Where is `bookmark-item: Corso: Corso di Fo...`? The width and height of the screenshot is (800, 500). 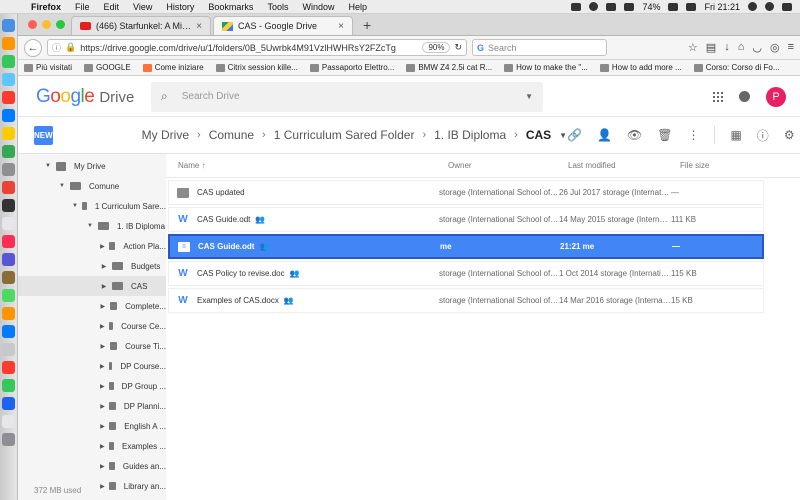
bookmark-item: Corso: Corso di Fo... is located at coordinates (736, 67).